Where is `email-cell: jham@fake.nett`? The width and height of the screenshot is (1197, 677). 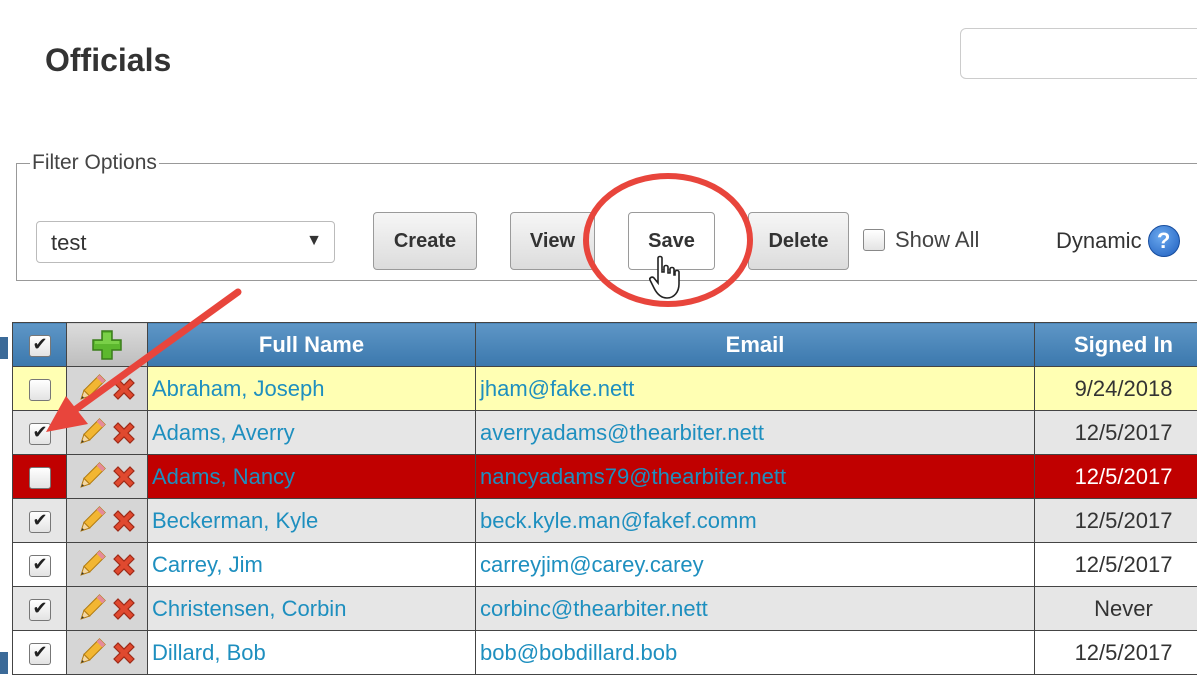 email-cell: jham@fake.nett is located at coordinates (755, 388).